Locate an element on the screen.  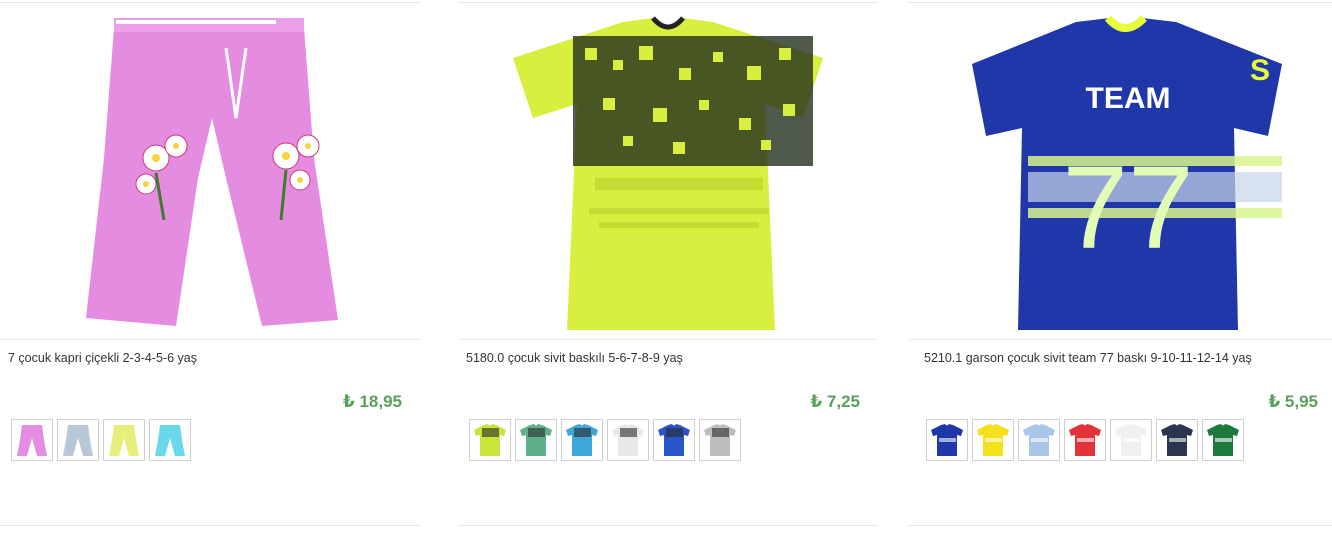
grey-tshirt-swatch is located at coordinates (720, 440).